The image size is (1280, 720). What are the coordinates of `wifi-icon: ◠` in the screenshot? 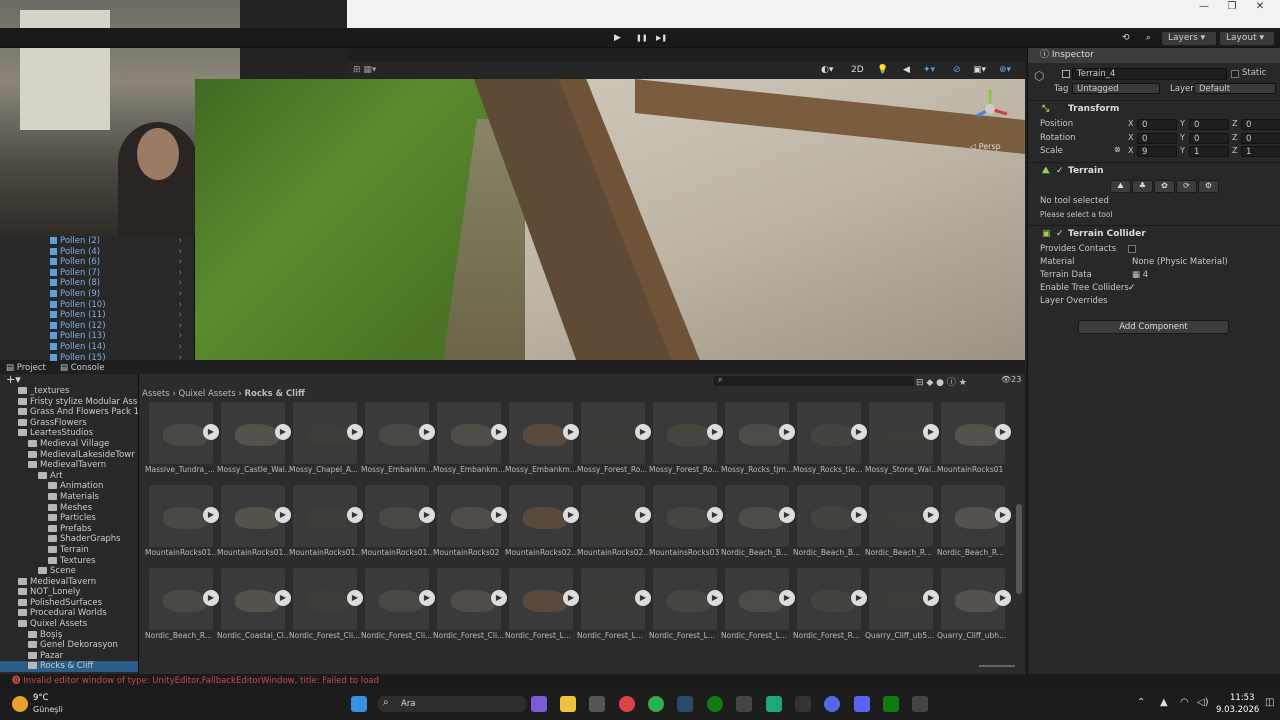 It's located at (1184, 702).